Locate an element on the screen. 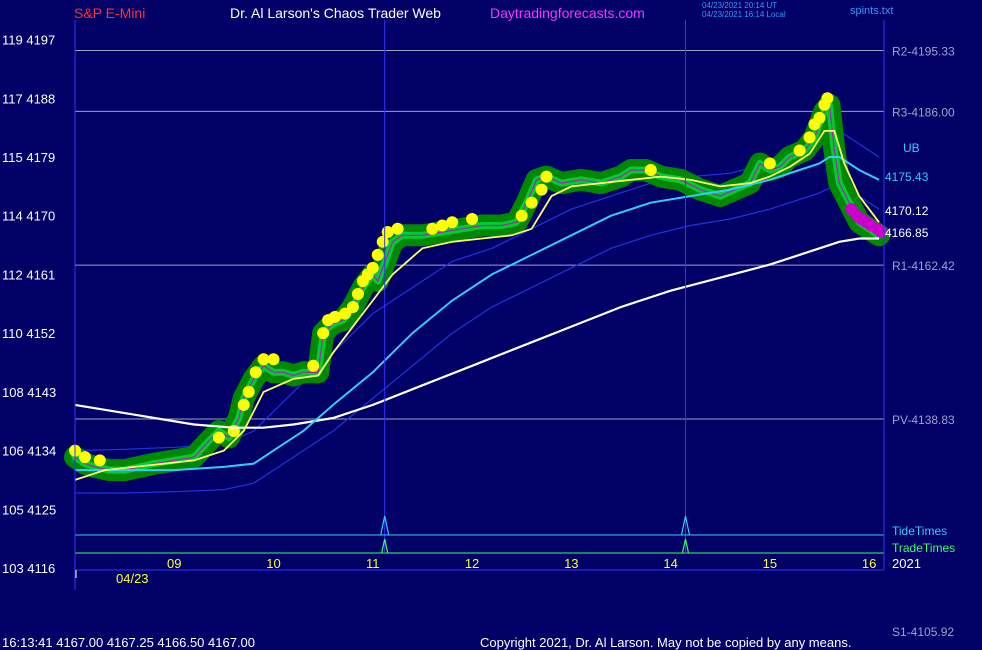 This screenshot has width=982, height=650. timestamp-ut: 04/23/2021 20:14 UT is located at coordinates (740, 5).